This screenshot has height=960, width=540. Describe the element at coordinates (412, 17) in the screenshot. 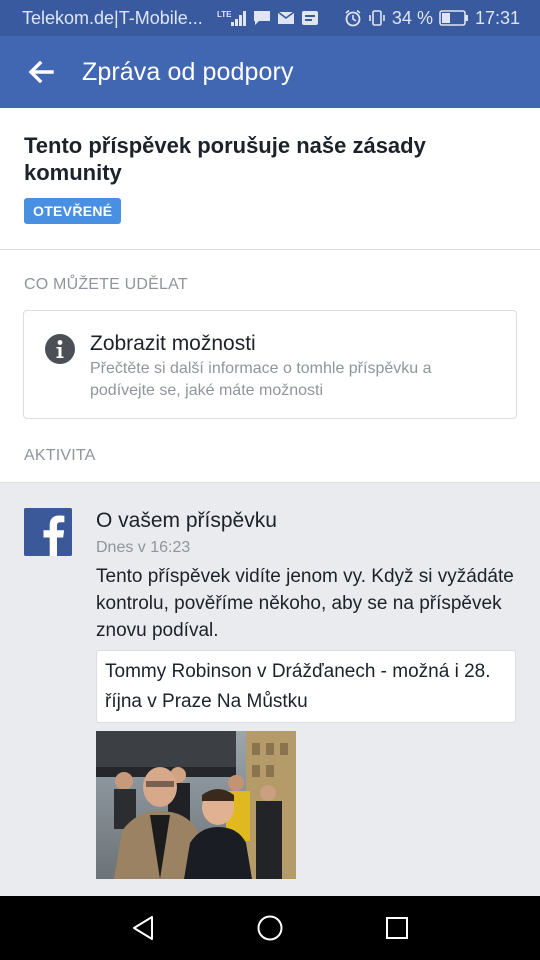

I see `battery-percentage: 34 %` at that location.